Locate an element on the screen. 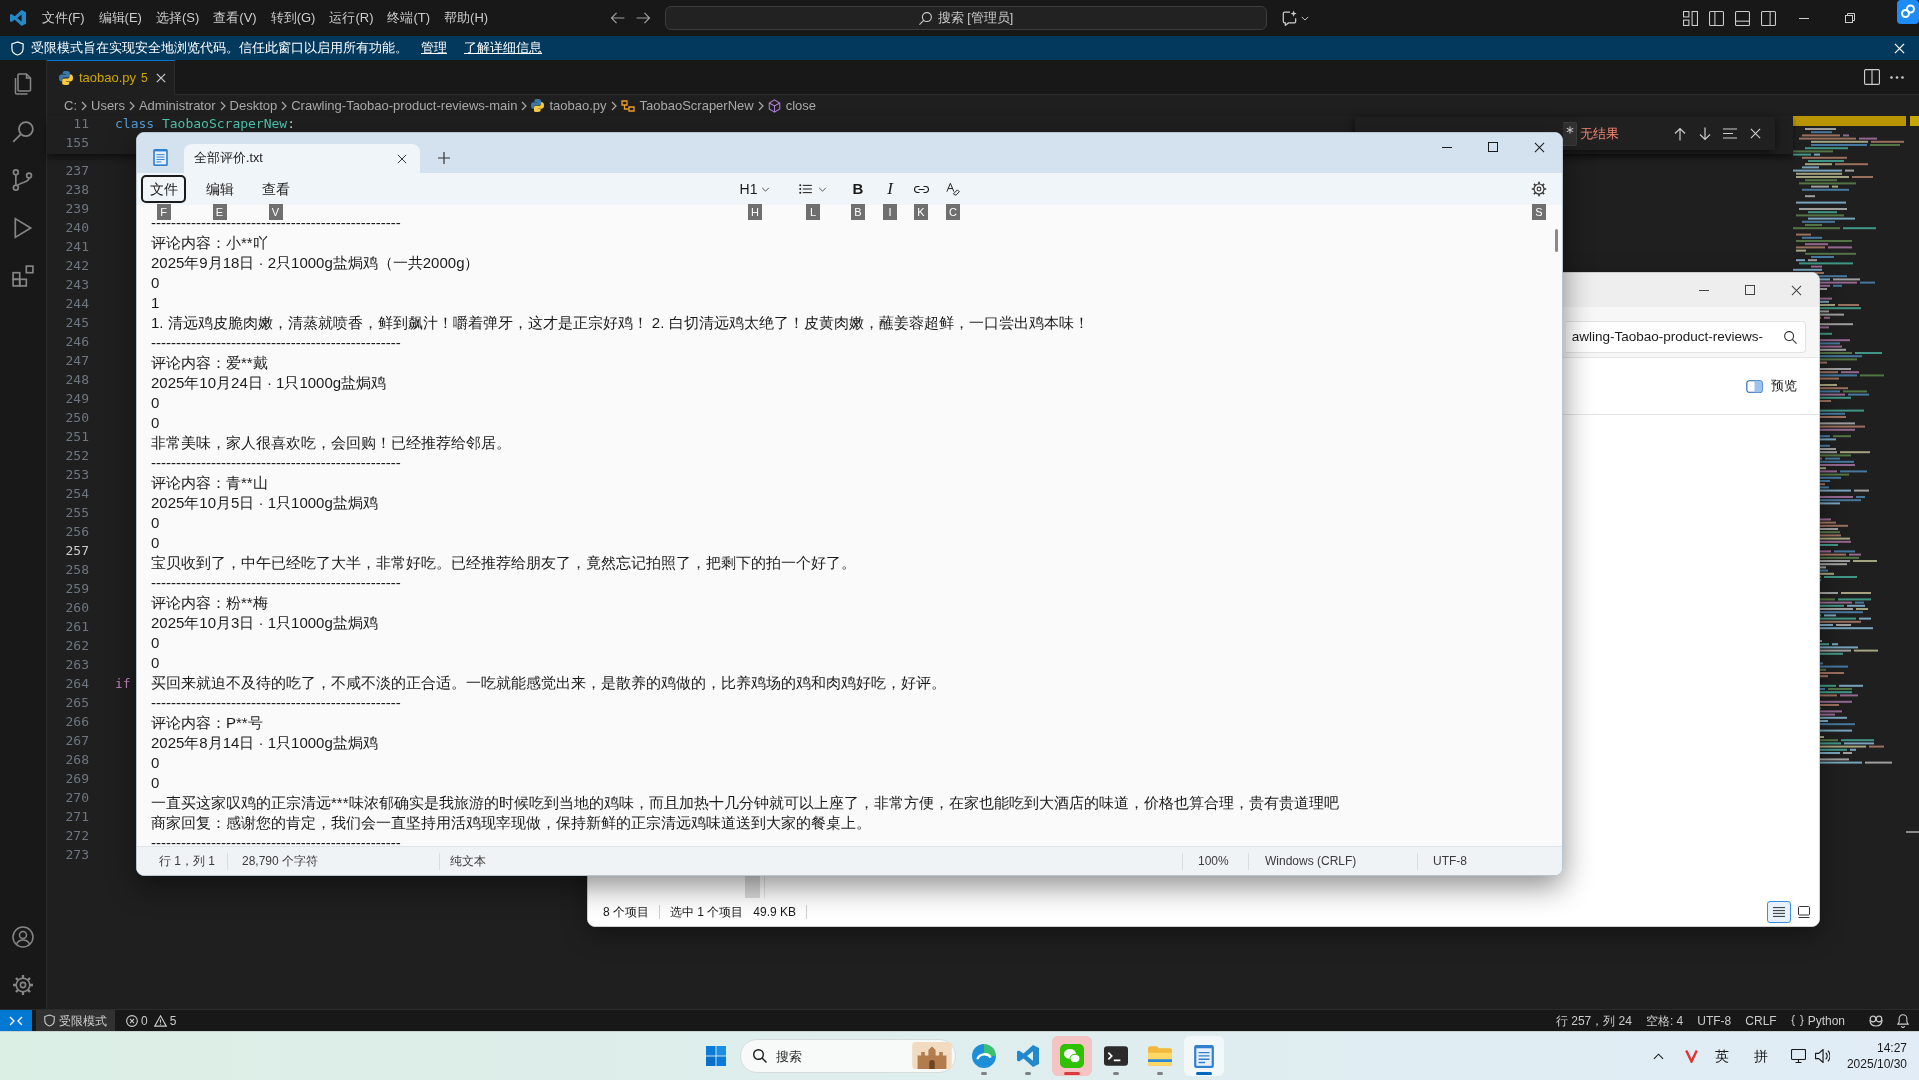 This screenshot has width=1919, height=1080. banner-link: 管理 is located at coordinates (434, 48).